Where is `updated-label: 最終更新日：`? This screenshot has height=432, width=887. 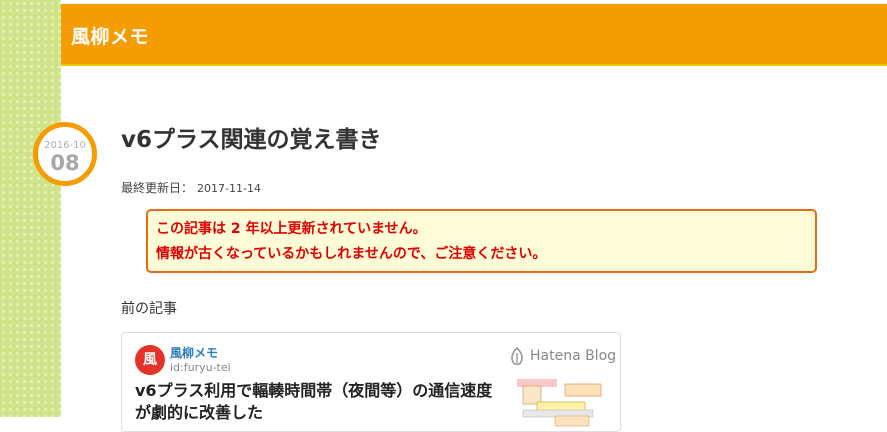
updated-label: 最終更新日： is located at coordinates (157, 188).